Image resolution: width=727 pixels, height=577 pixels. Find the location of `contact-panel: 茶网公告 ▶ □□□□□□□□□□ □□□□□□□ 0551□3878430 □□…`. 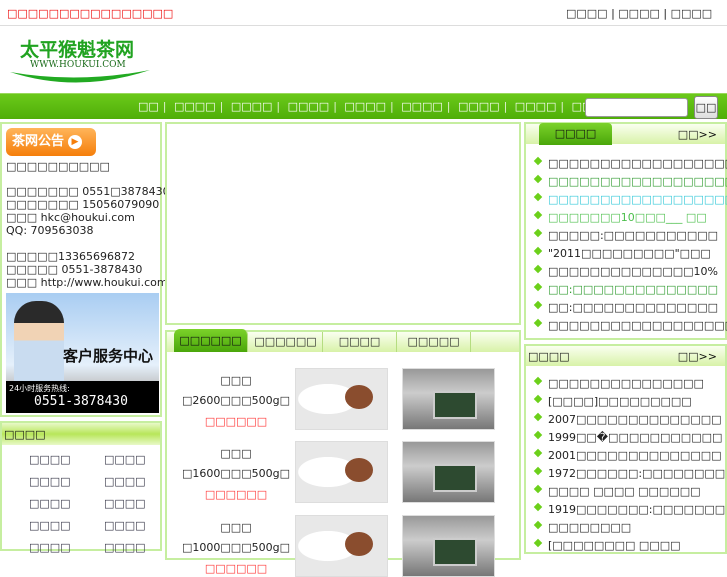

contact-panel: 茶网公告 ▶ □□□□□□□□□□ □□□□□□□ 0551□3878430 □□… is located at coordinates (85, 269).